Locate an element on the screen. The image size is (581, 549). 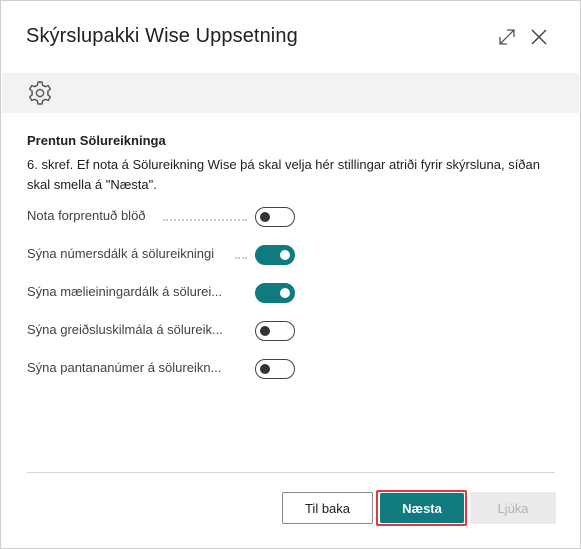
toggle-number-column is located at coordinates (275, 255).